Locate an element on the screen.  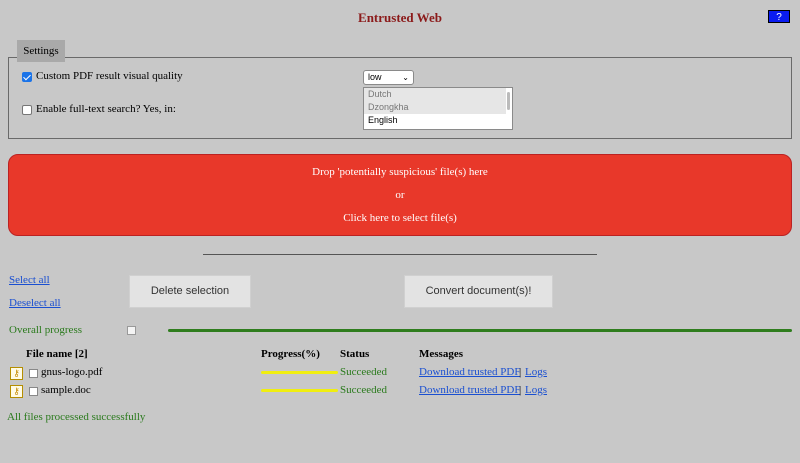
fulltext-checkbox is located at coordinates (27, 110).